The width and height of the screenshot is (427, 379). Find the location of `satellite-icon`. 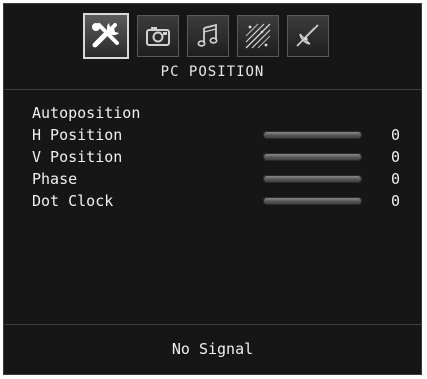

satellite-icon is located at coordinates (308, 36).